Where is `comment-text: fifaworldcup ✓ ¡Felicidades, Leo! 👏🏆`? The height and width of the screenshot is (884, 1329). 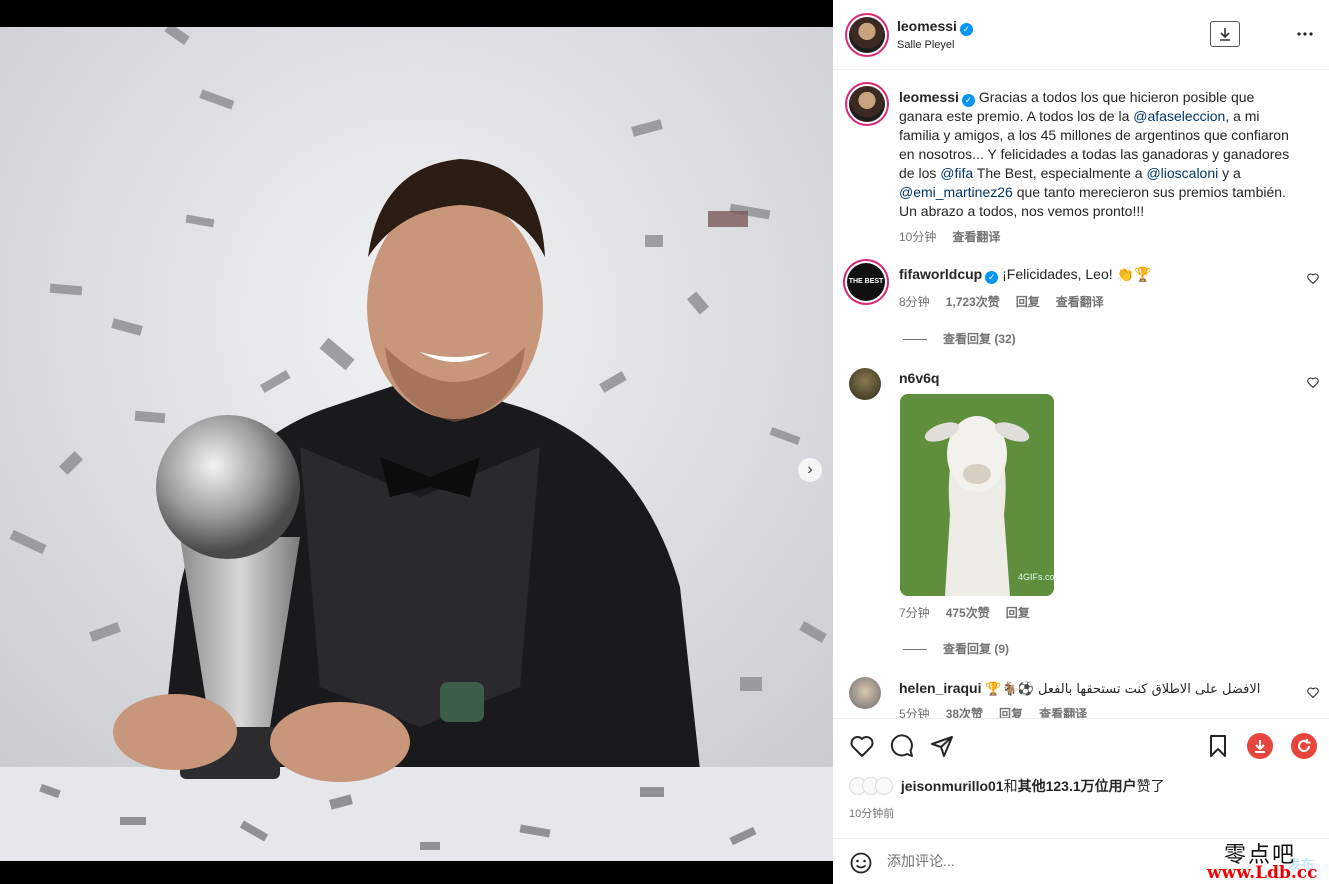 comment-text: fifaworldcup ✓ ¡Felicidades, Leo! 👏🏆 is located at coordinates (1099, 274).